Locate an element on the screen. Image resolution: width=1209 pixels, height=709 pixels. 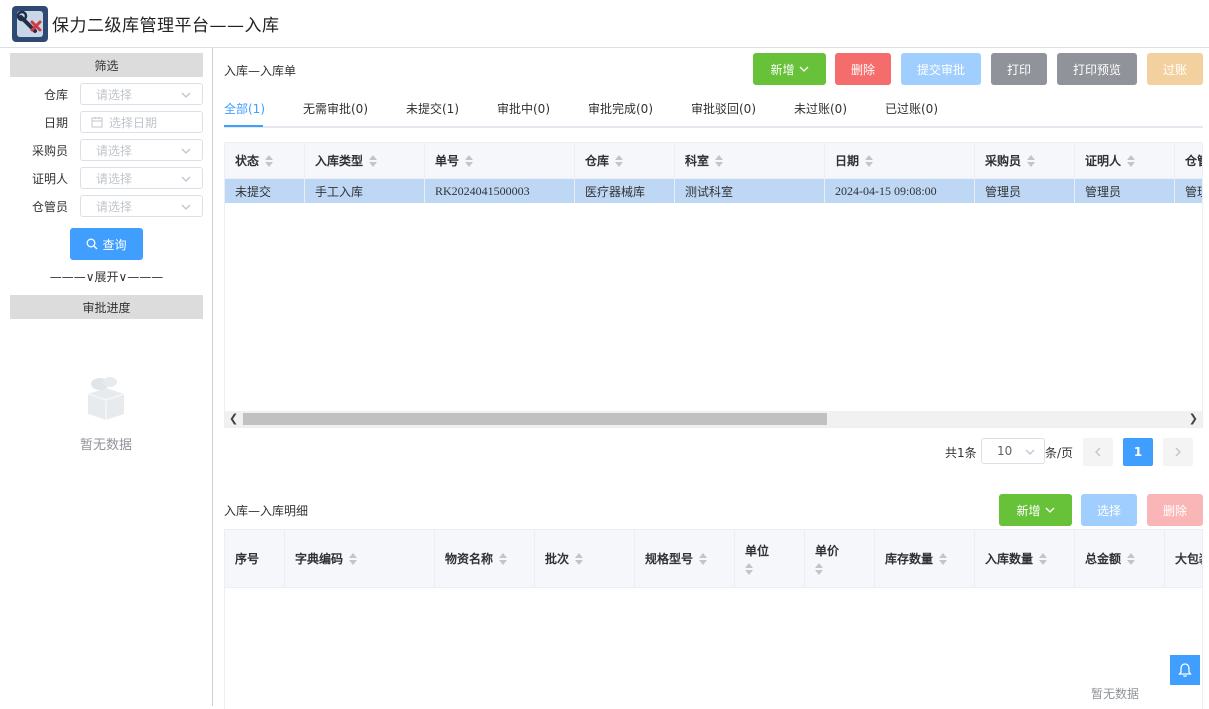
col-stock-qty: 库存数量 is located at coordinates (925, 558).